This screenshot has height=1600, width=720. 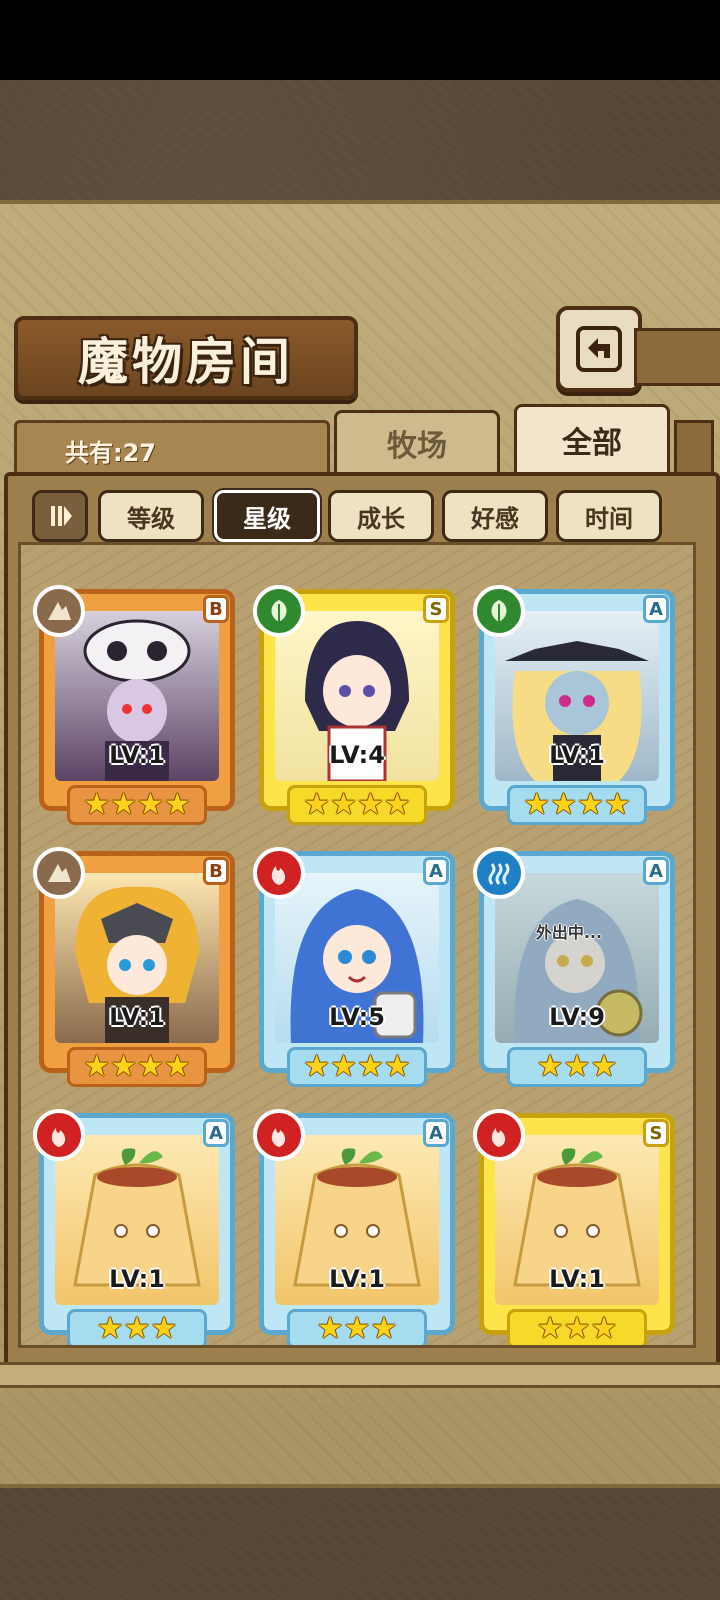 What do you see at coordinates (574, 967) in the screenshot?
I see `monster-card: 外出中... A LV:9 ★ ★ ★` at bounding box center [574, 967].